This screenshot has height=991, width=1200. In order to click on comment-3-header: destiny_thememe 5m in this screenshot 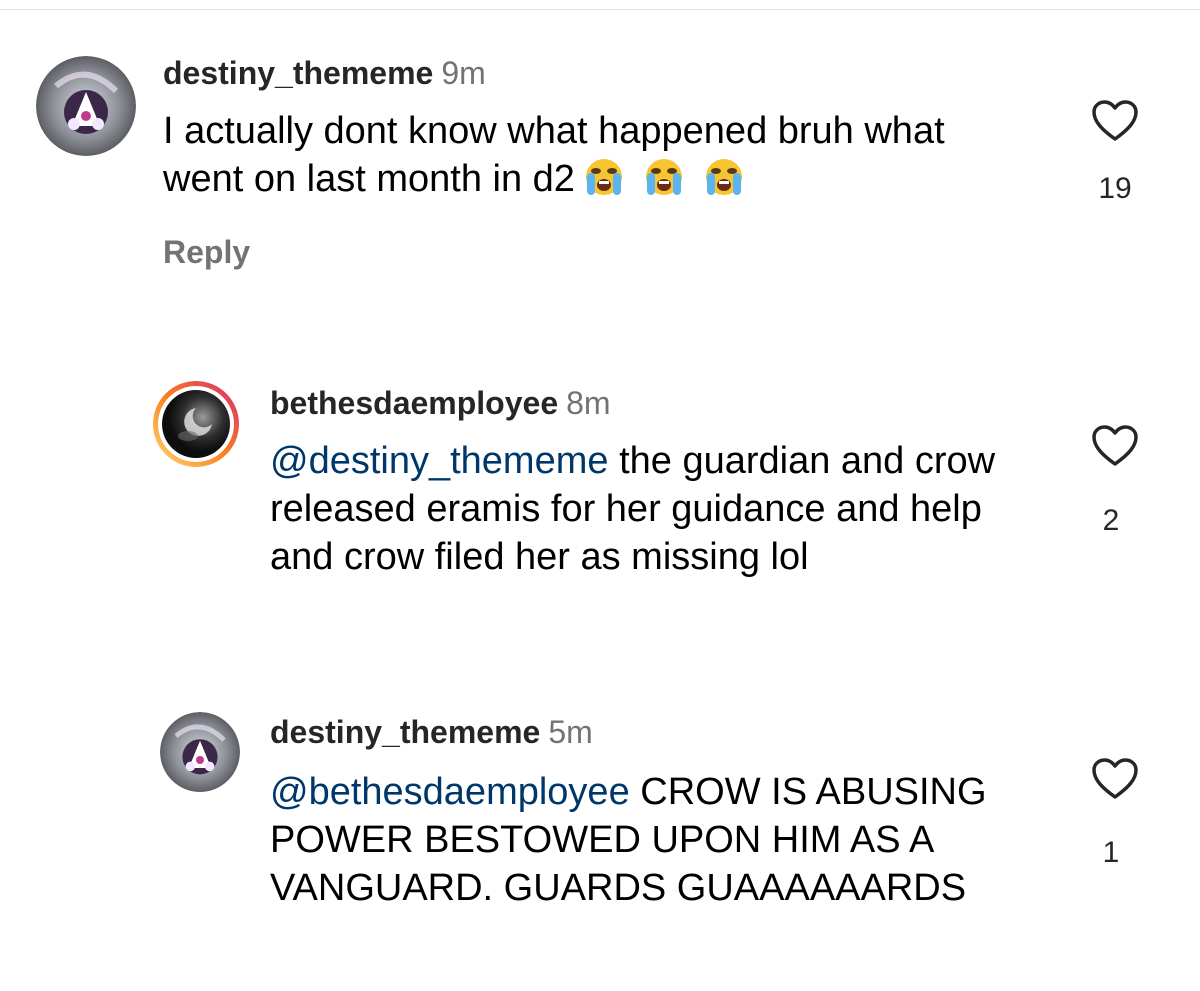, I will do `click(431, 732)`.